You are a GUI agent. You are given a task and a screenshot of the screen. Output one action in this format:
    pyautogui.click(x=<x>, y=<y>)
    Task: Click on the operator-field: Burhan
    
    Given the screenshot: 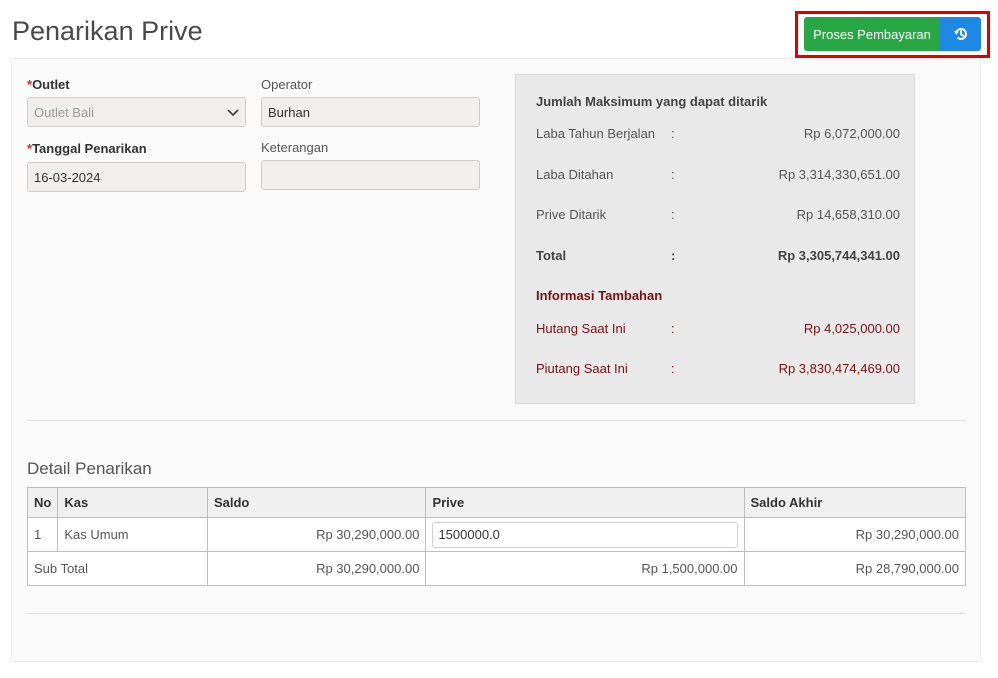 What is the action you would take?
    pyautogui.click(x=370, y=112)
    